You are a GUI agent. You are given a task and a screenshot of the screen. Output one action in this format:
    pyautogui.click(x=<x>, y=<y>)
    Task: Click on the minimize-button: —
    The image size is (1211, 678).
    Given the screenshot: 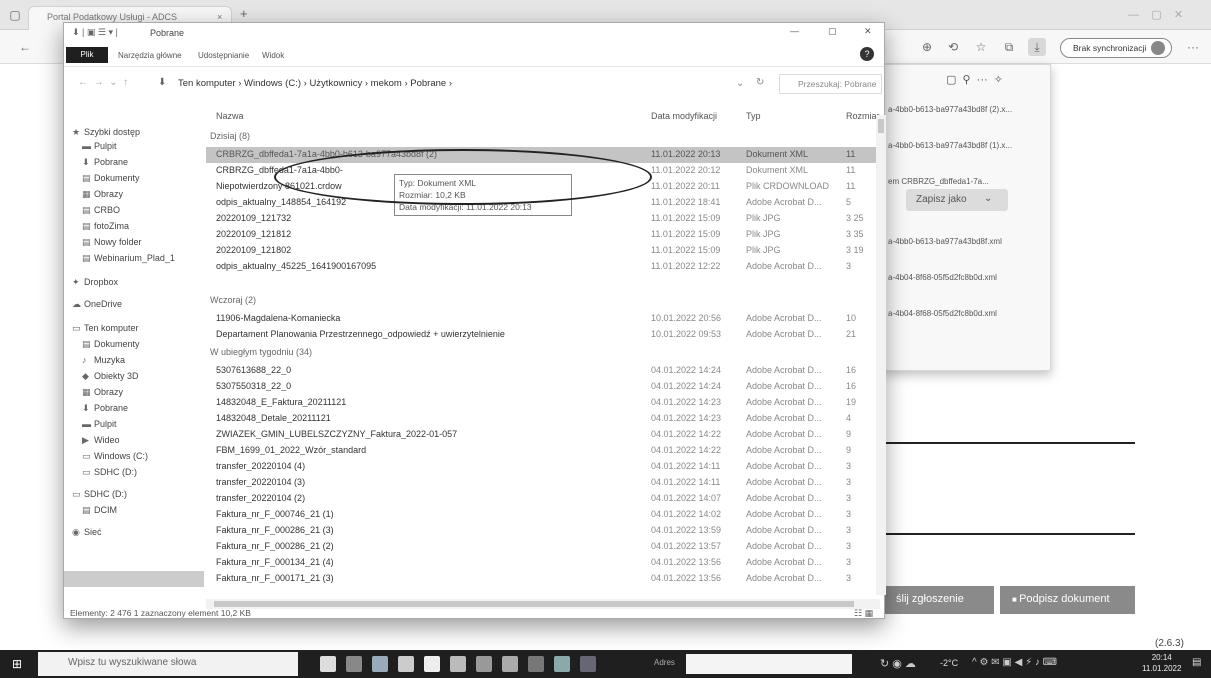 What is the action you would take?
    pyautogui.click(x=794, y=31)
    